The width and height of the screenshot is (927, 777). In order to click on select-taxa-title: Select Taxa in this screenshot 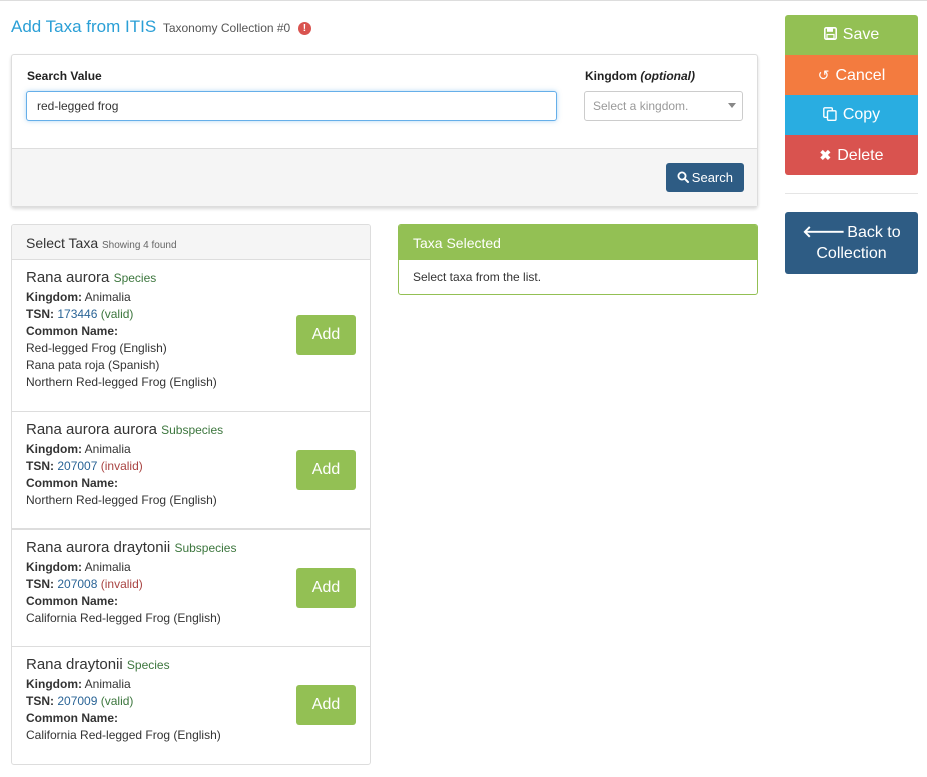, I will do `click(62, 243)`.